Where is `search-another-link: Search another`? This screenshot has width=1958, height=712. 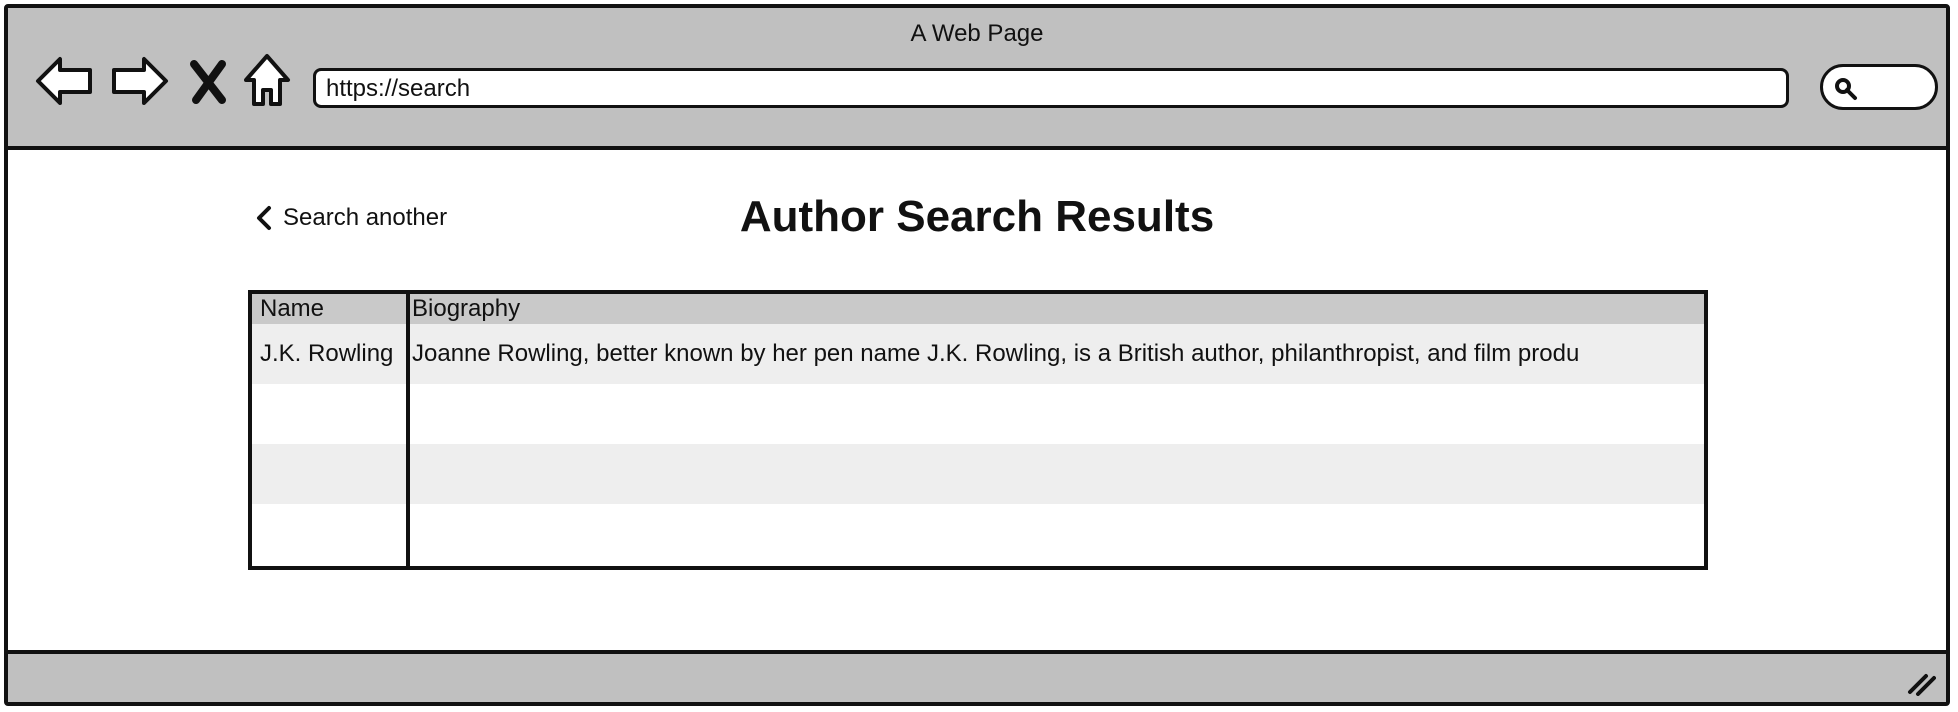
search-another-link: Search another is located at coordinates (350, 218).